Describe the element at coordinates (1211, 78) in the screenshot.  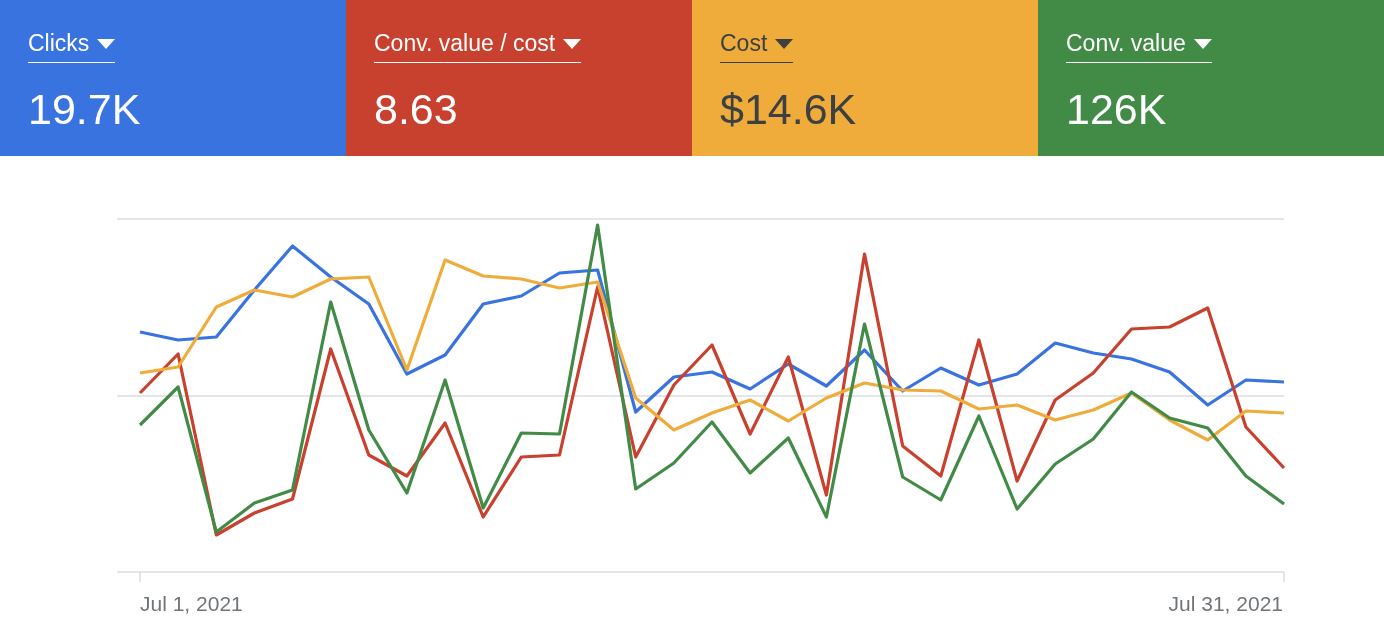
I see `metric-card: Conv. value 126K` at that location.